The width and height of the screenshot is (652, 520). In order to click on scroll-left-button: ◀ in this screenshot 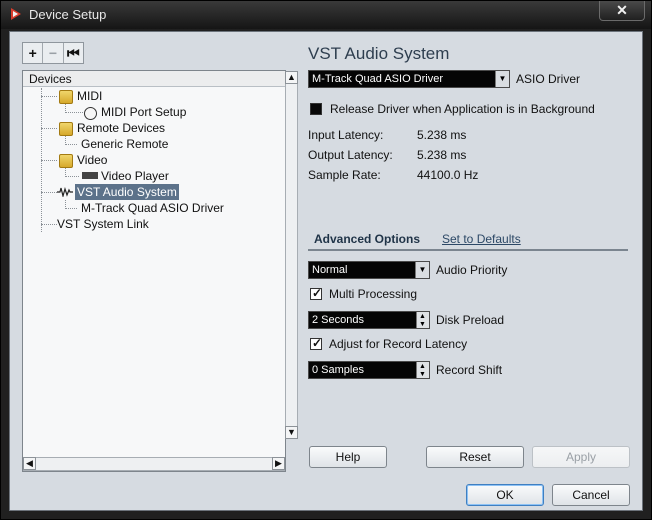, I will do `click(29, 463)`.